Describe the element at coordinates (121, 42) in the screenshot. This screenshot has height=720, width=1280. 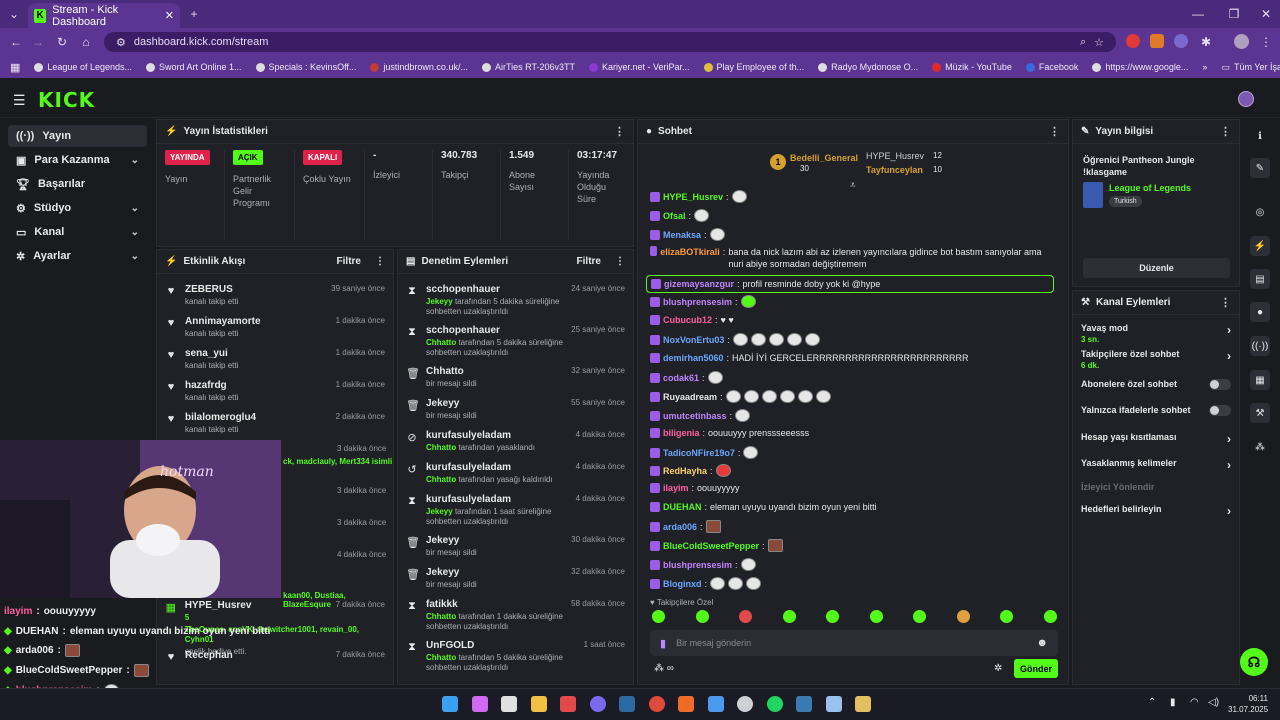
I see `site-info-icon: ⚙` at that location.